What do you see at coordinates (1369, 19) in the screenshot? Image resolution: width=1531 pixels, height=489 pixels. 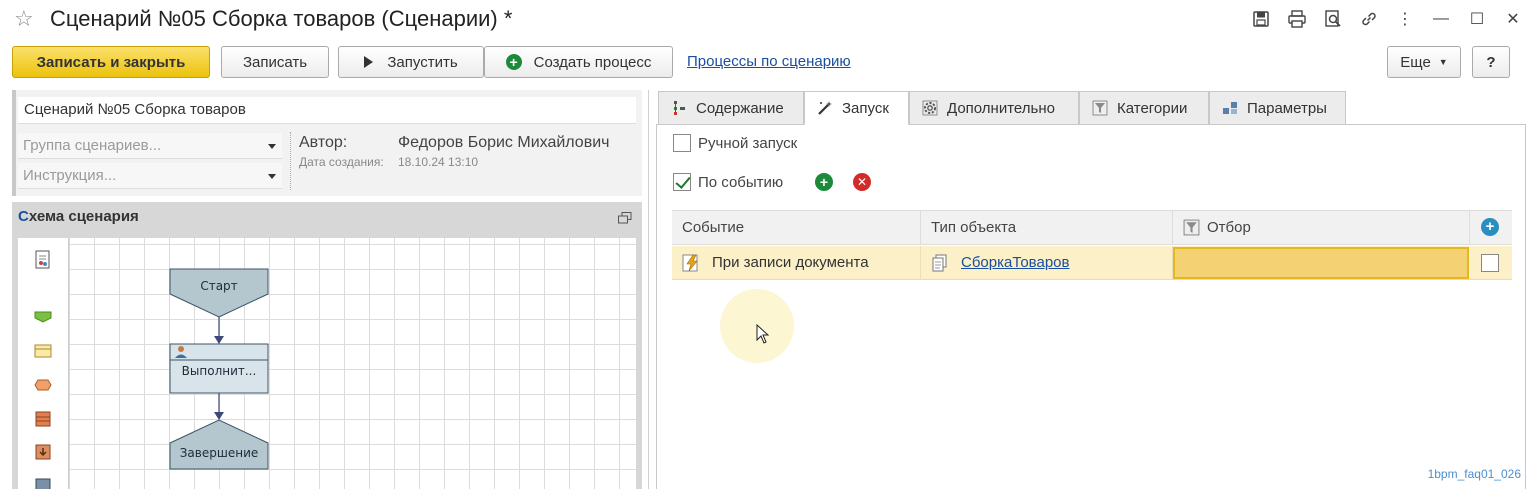 I see `link-icon` at bounding box center [1369, 19].